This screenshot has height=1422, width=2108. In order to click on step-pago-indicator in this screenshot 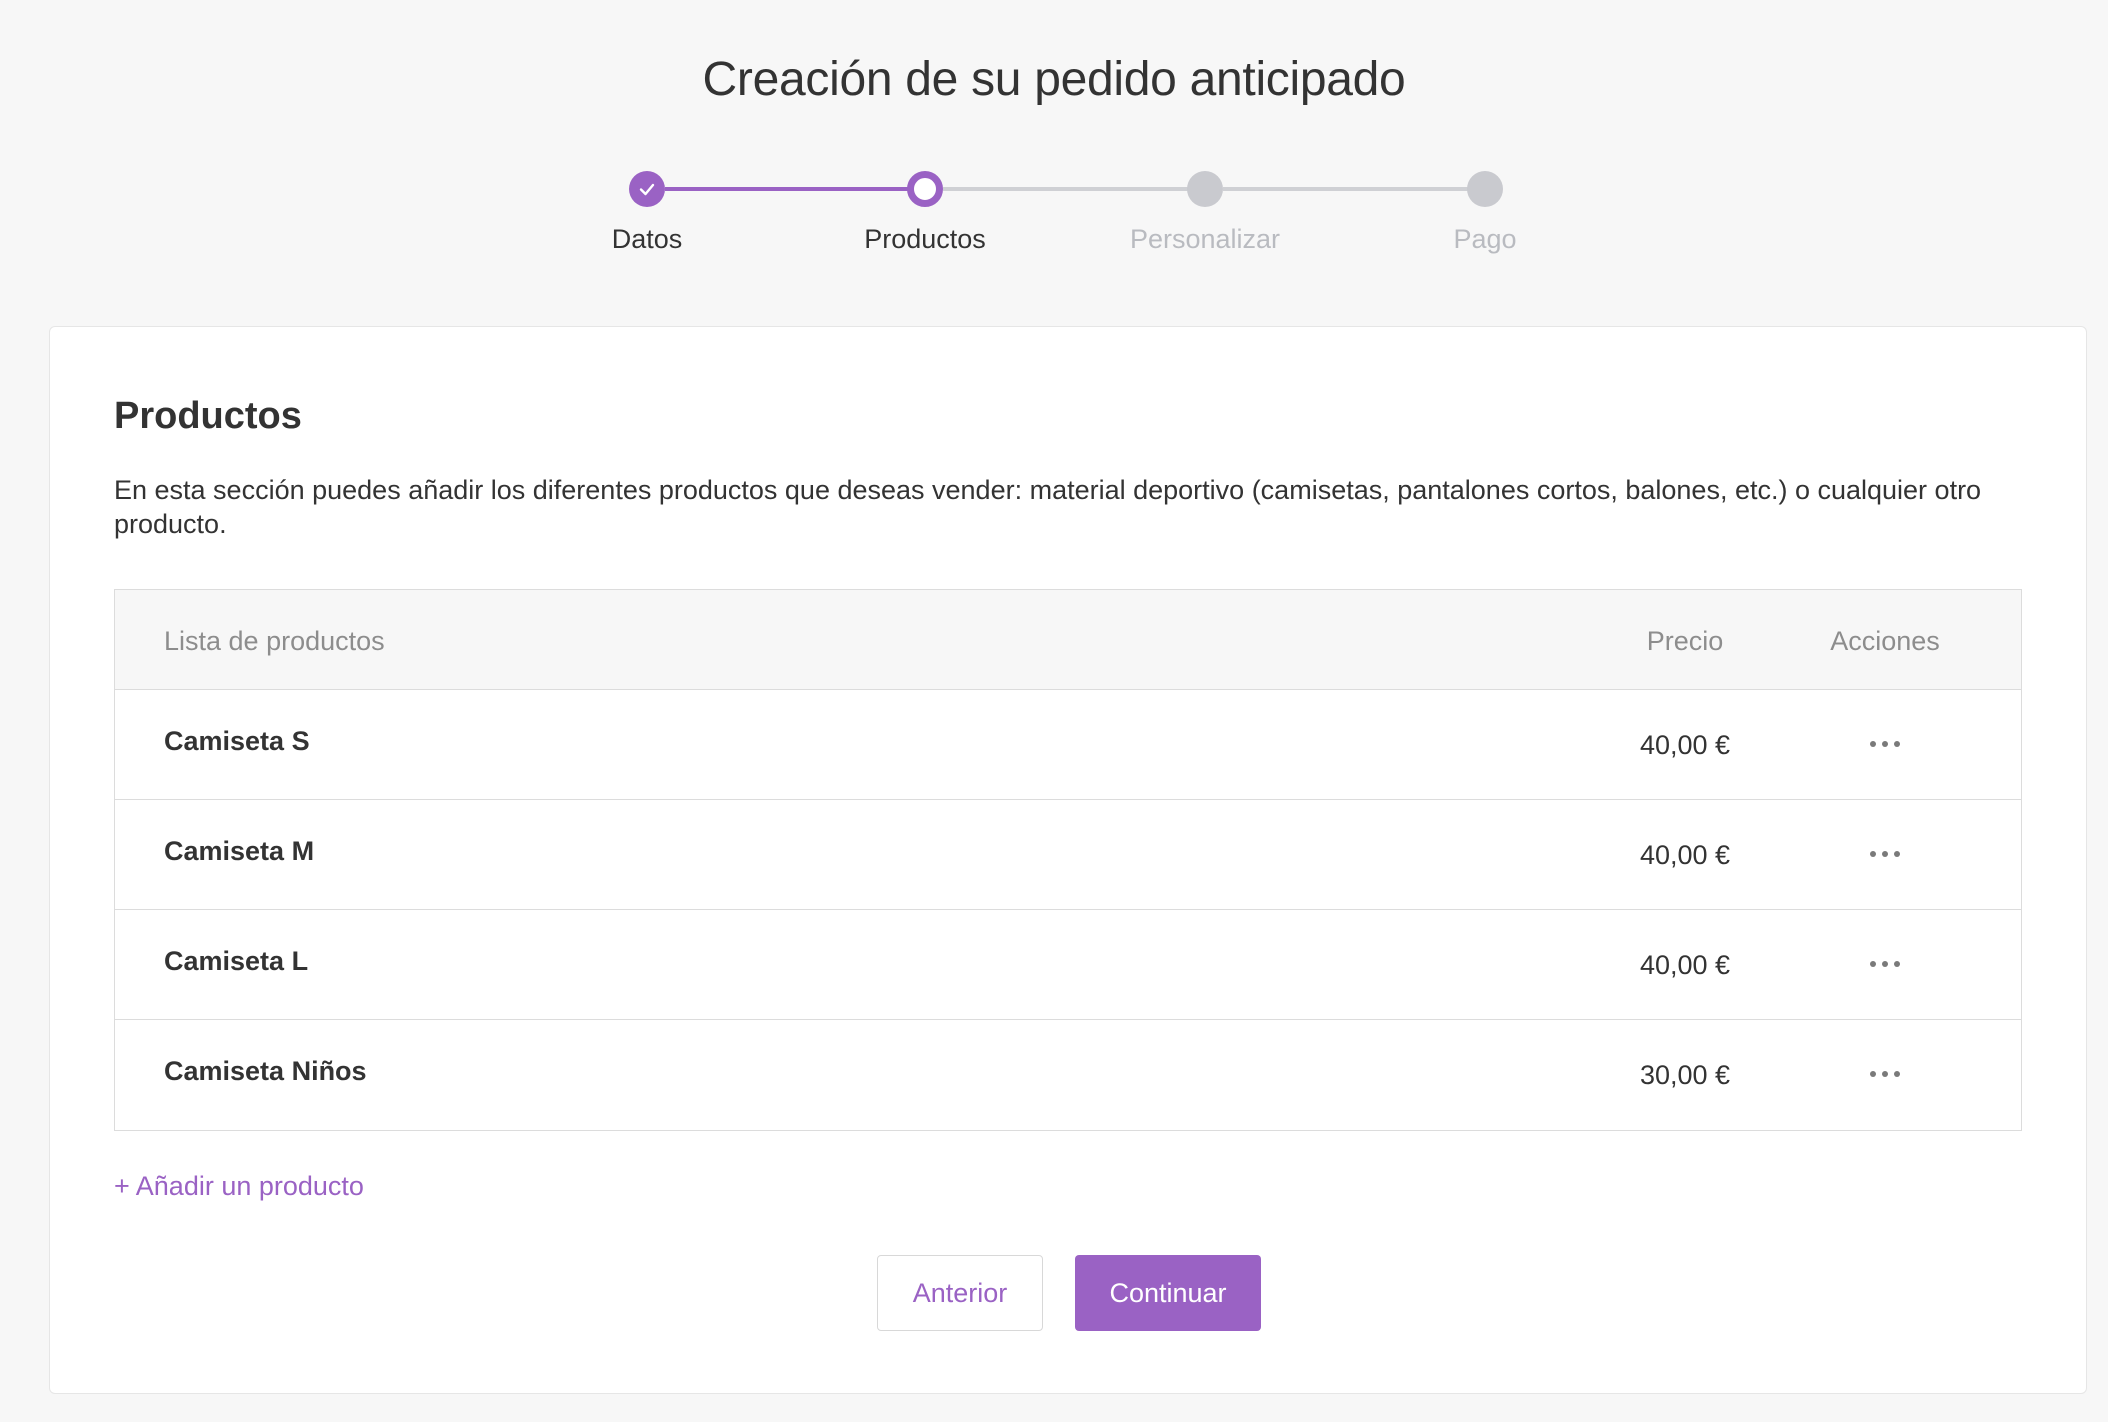, I will do `click(1485, 189)`.